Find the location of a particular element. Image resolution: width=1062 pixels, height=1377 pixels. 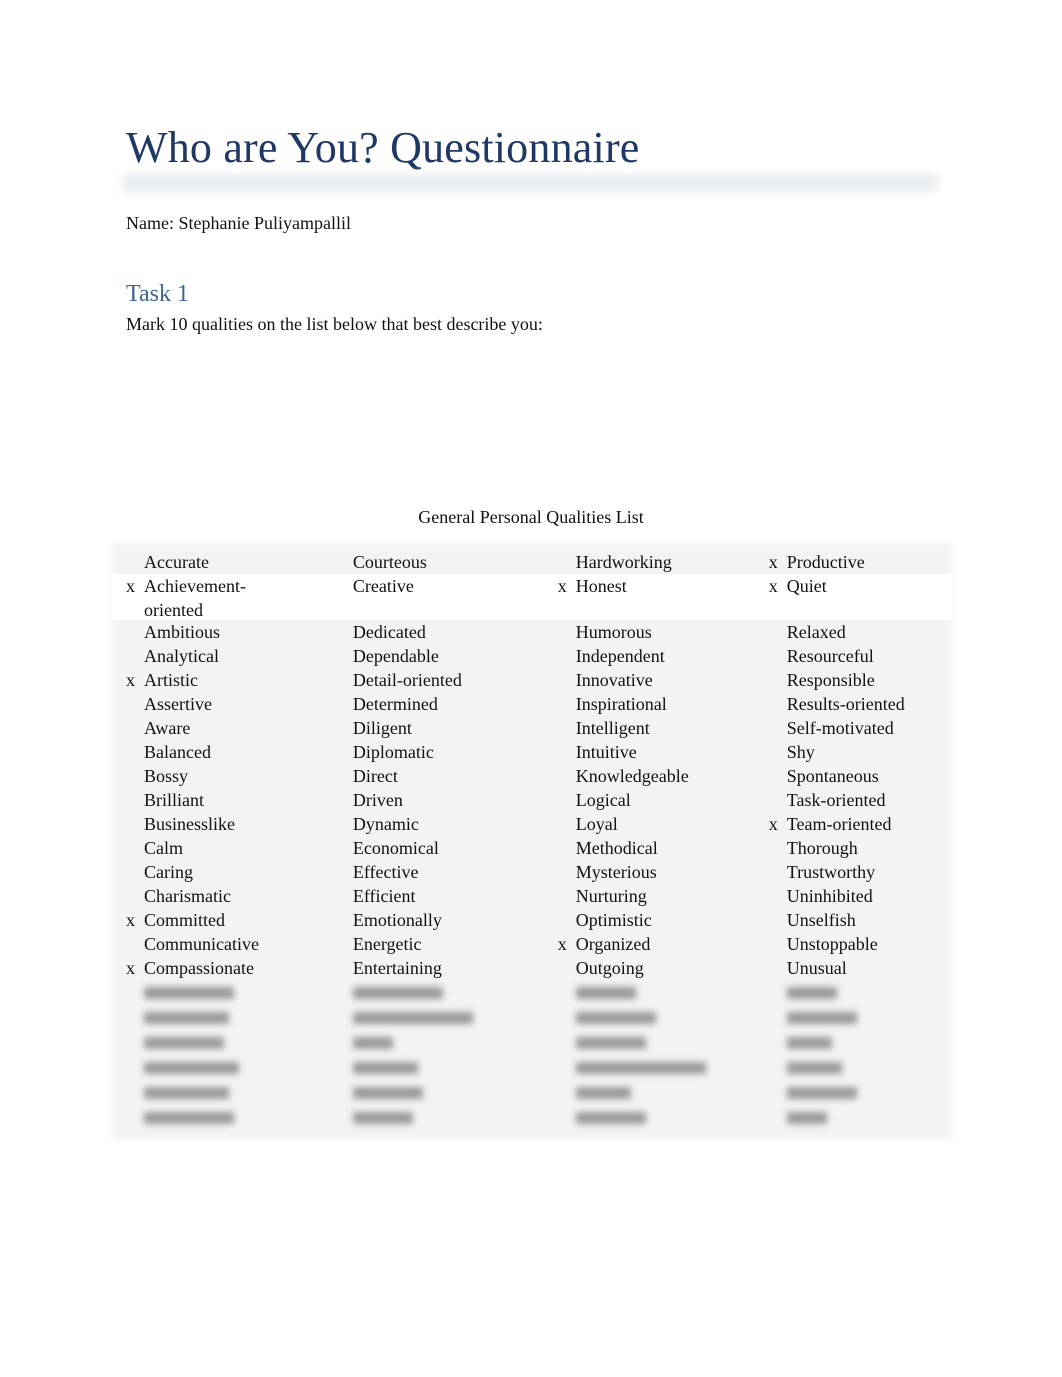

quality-cell: Loyal is located at coordinates (649, 824).